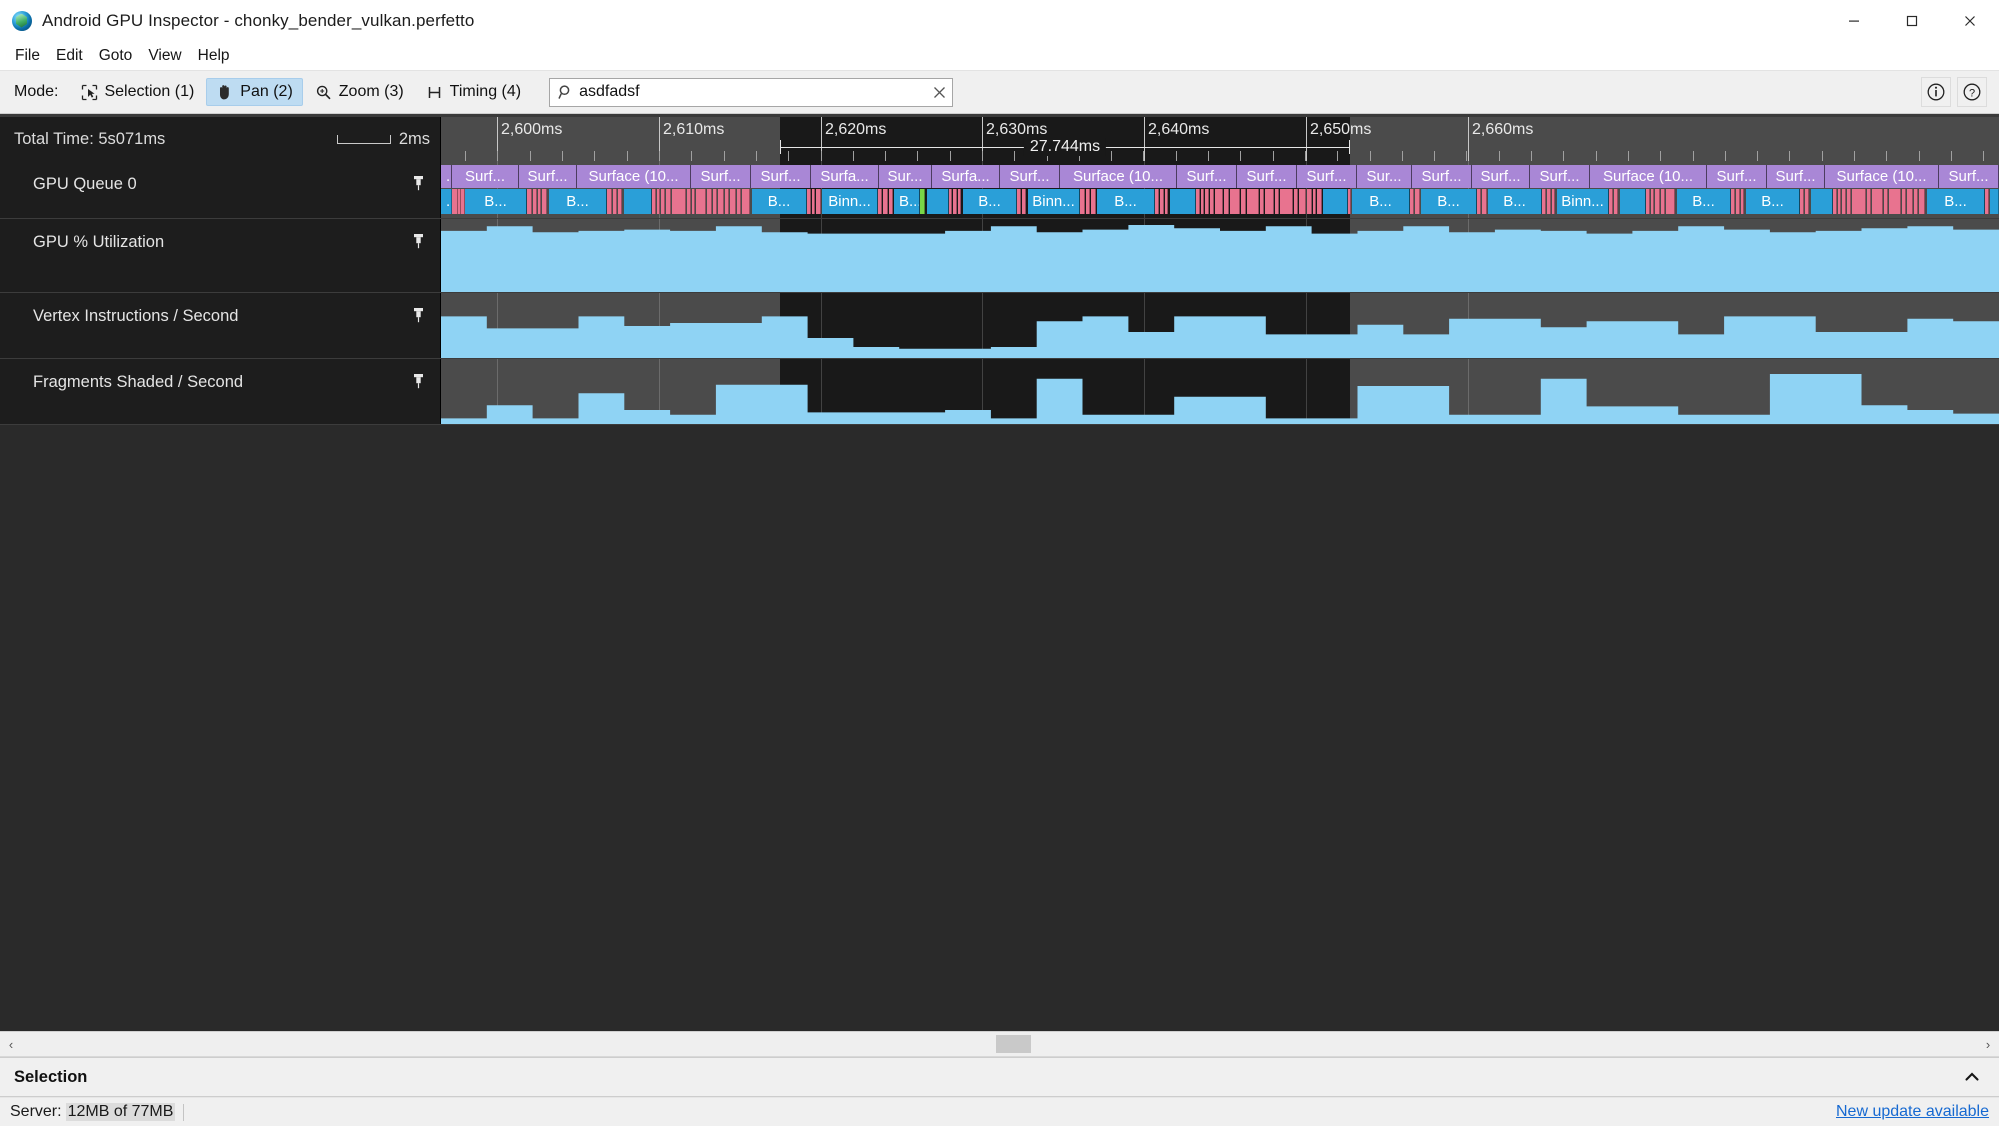 The width and height of the screenshot is (1999, 1126). I want to click on scrollbar-track, so click(999, 1044).